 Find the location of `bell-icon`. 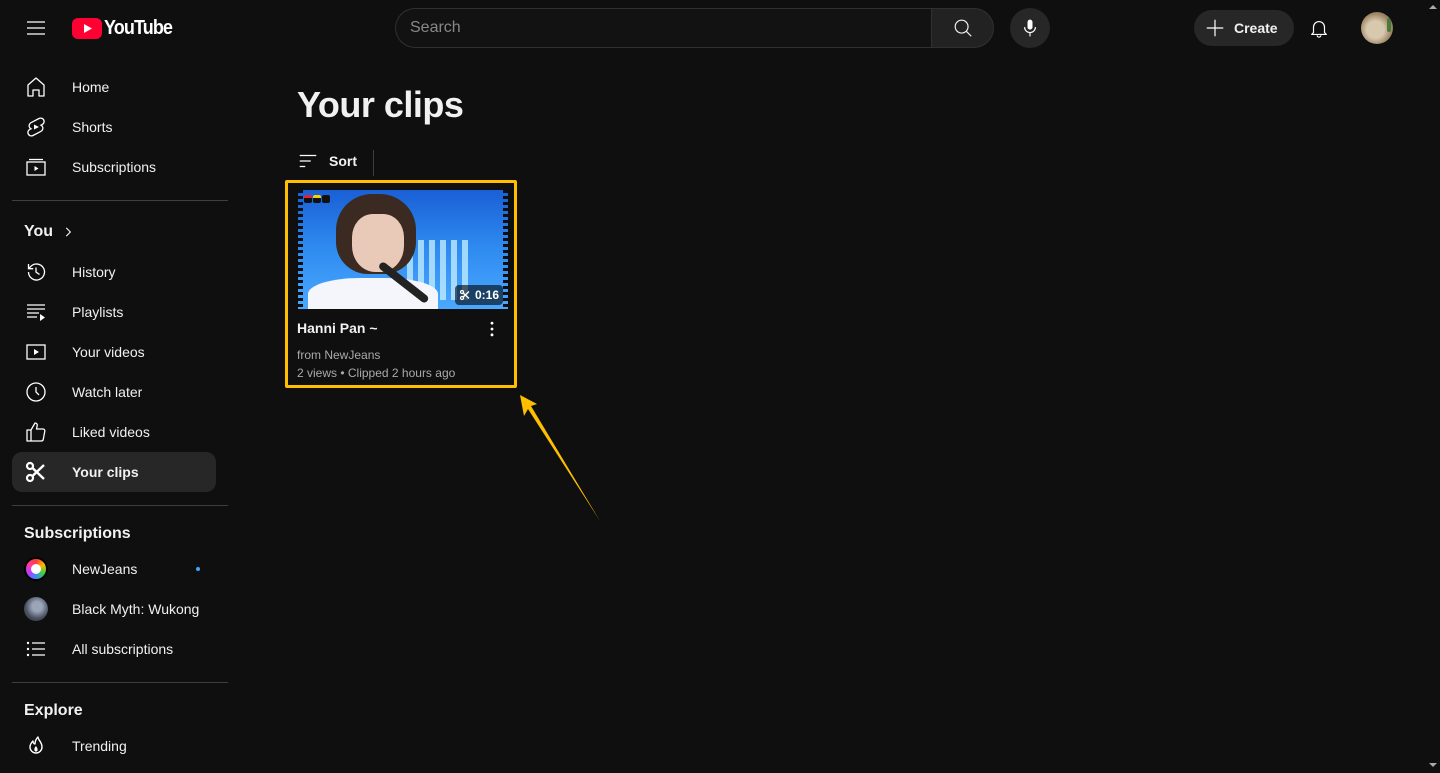

bell-icon is located at coordinates (1319, 29).